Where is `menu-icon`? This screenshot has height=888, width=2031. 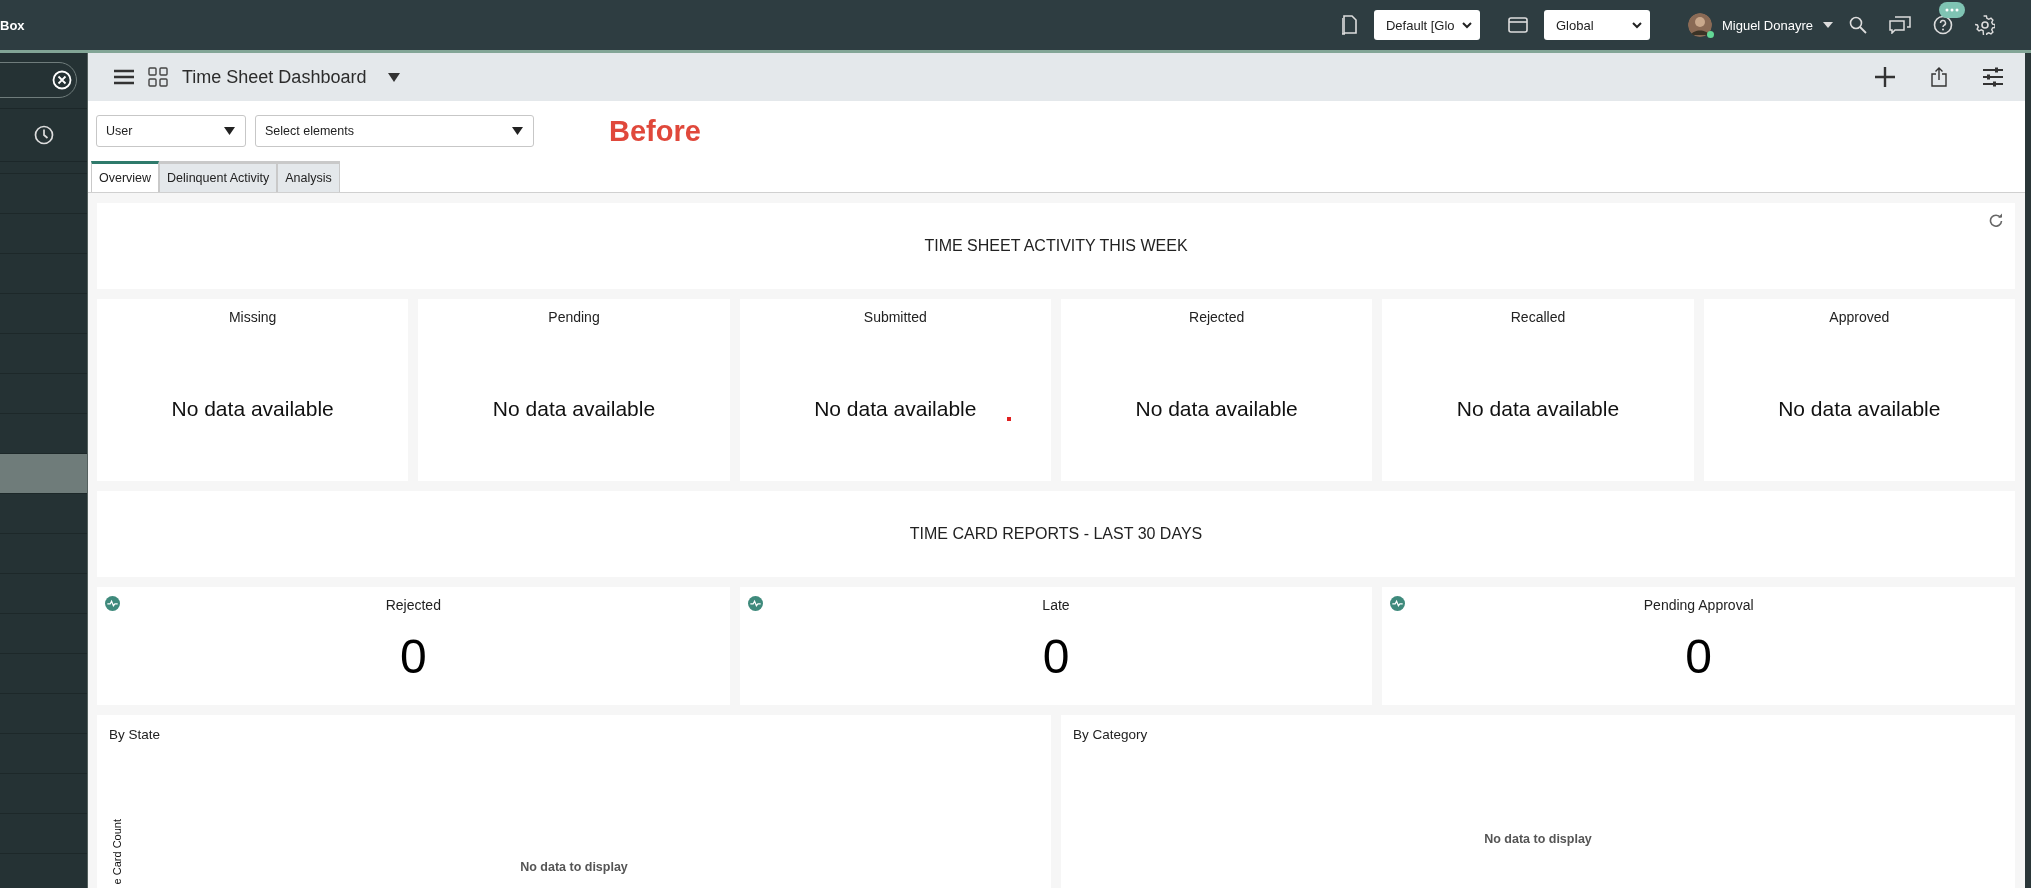 menu-icon is located at coordinates (124, 77).